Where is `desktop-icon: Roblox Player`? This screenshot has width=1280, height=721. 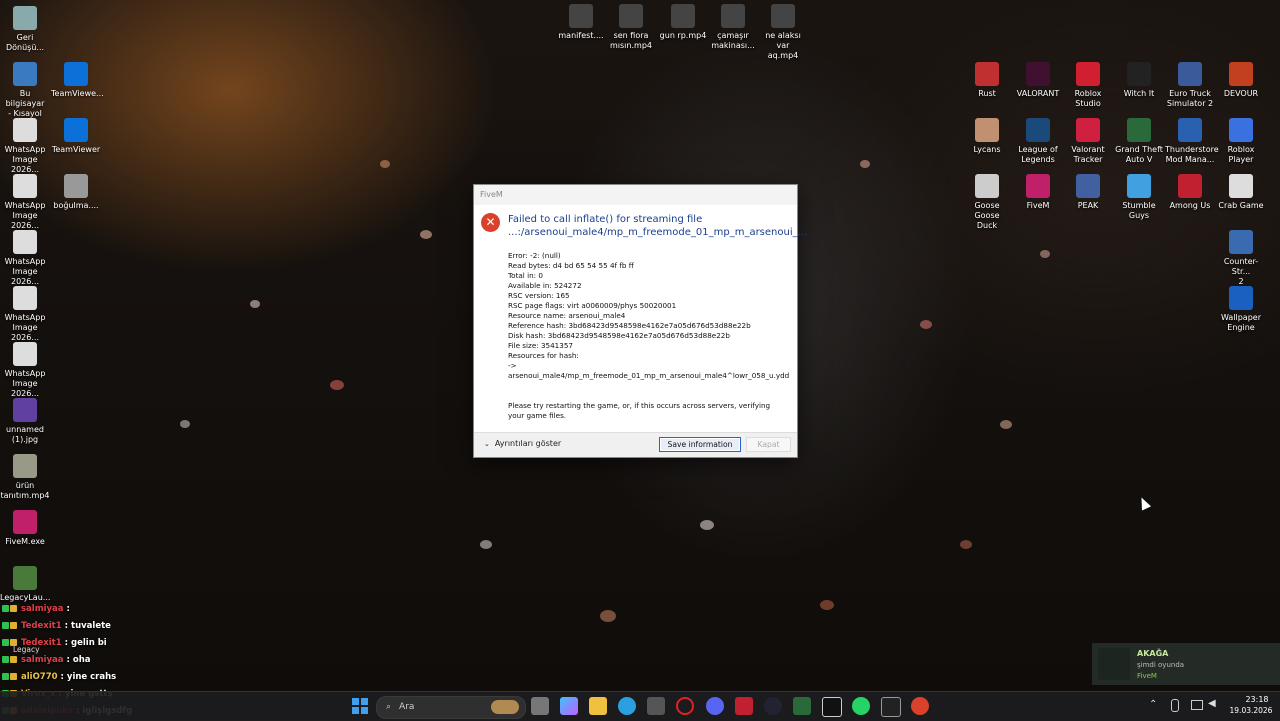
desktop-icon: Roblox Player is located at coordinates (1241, 141).